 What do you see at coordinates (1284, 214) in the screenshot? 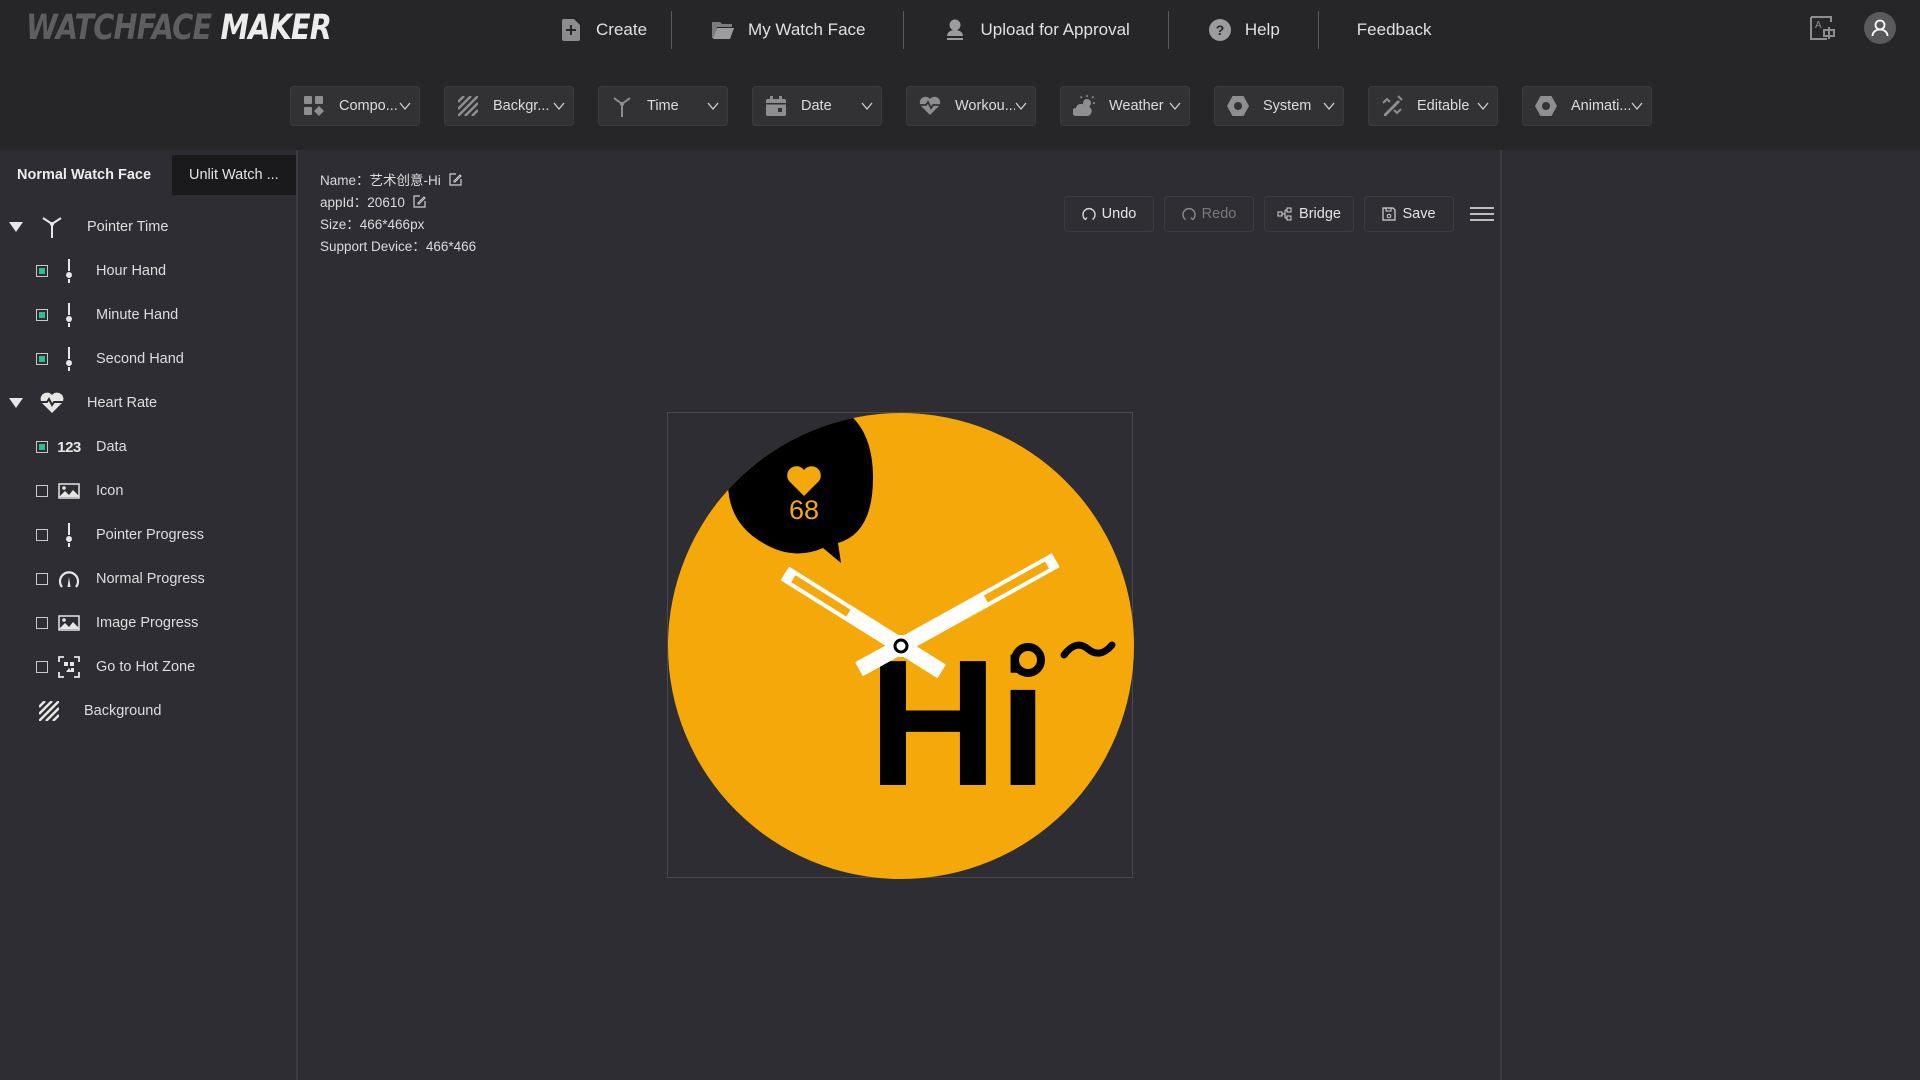
I see `bridge-icon` at bounding box center [1284, 214].